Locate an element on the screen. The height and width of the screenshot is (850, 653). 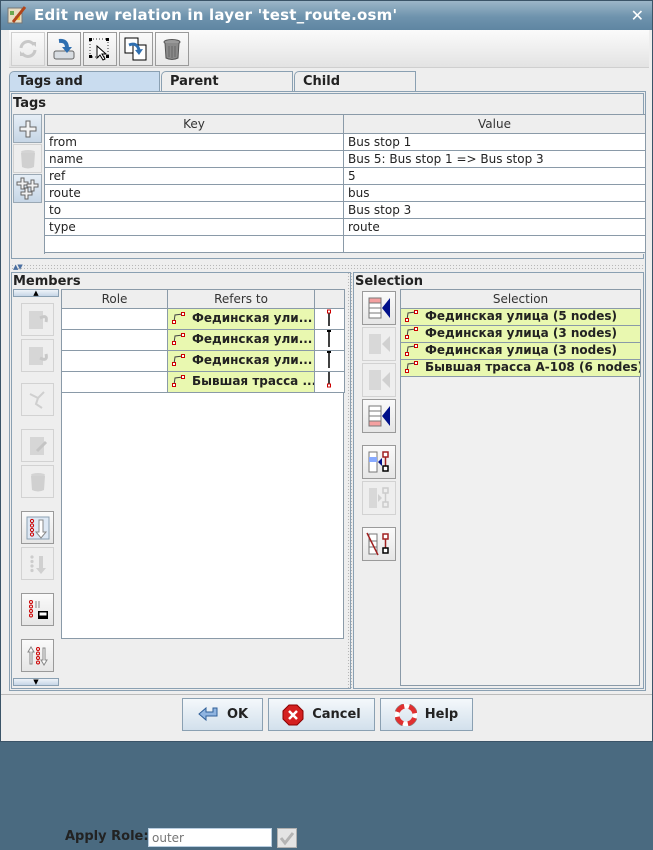
refers-to-column-header: Refers to is located at coordinates (241, 299).